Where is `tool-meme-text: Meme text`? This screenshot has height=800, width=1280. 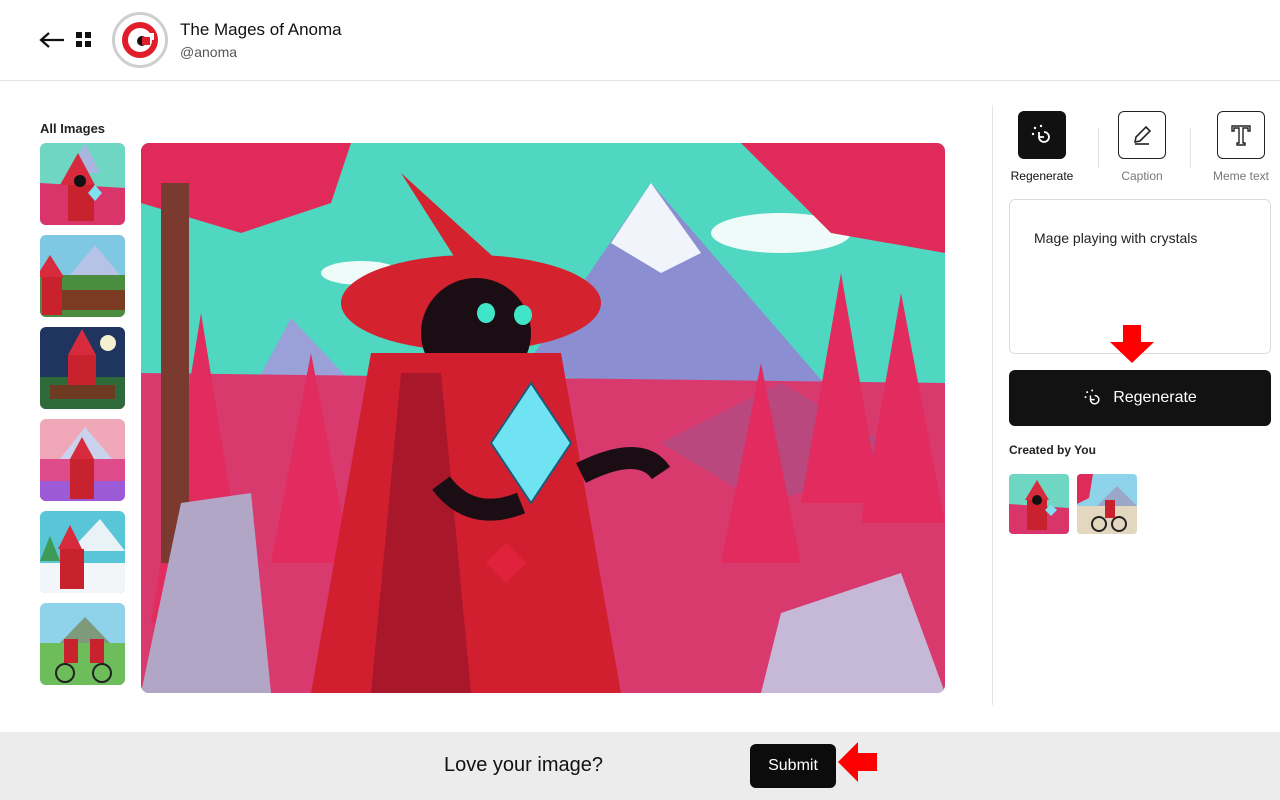
tool-meme-text: Meme text is located at coordinates (1241, 147).